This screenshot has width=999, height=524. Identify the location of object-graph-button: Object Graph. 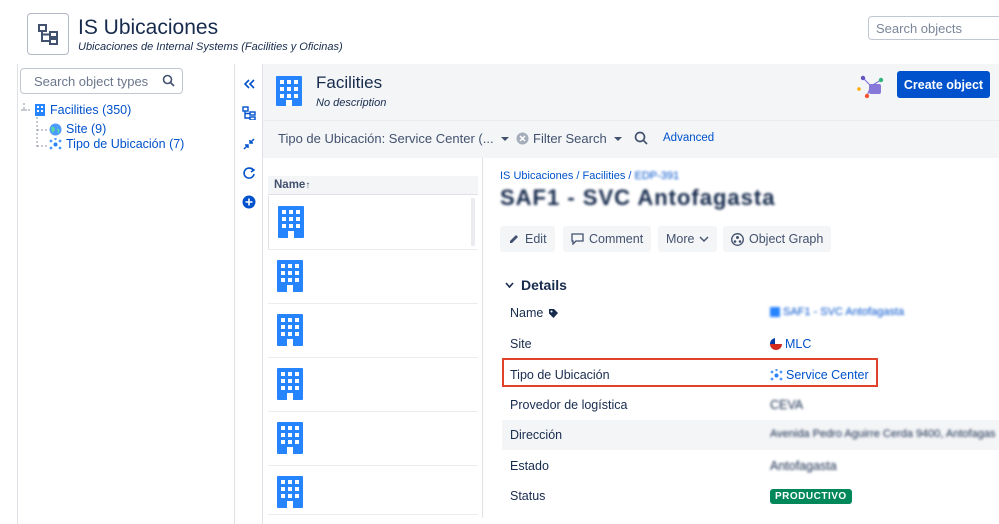
(777, 239).